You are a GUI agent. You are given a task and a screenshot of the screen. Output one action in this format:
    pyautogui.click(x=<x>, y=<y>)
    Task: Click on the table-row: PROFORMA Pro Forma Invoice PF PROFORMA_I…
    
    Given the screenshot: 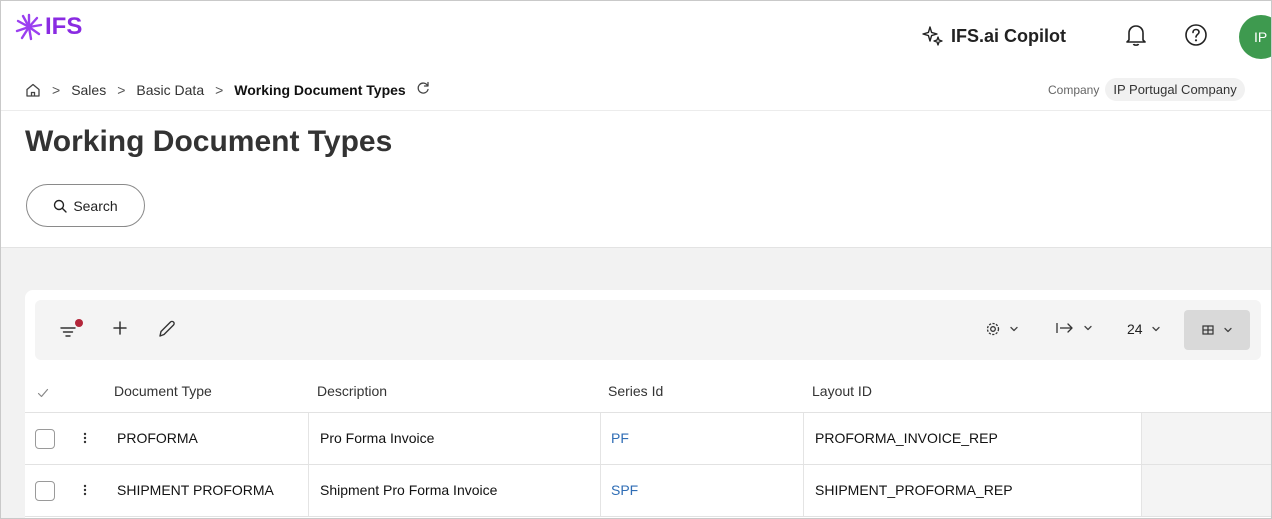 What is the action you would take?
    pyautogui.click(x=648, y=439)
    